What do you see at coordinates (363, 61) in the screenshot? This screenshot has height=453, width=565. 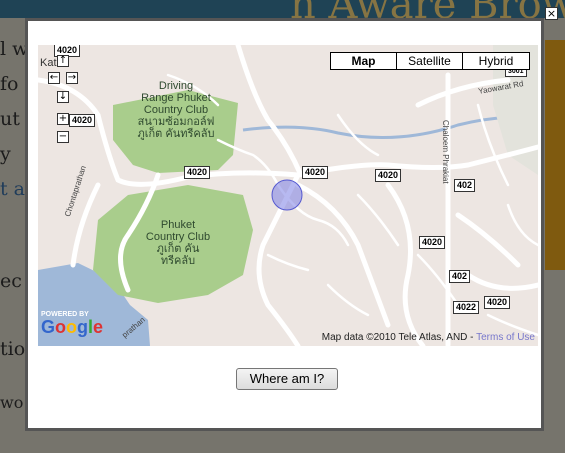 I see `map-type-map-button: Map` at bounding box center [363, 61].